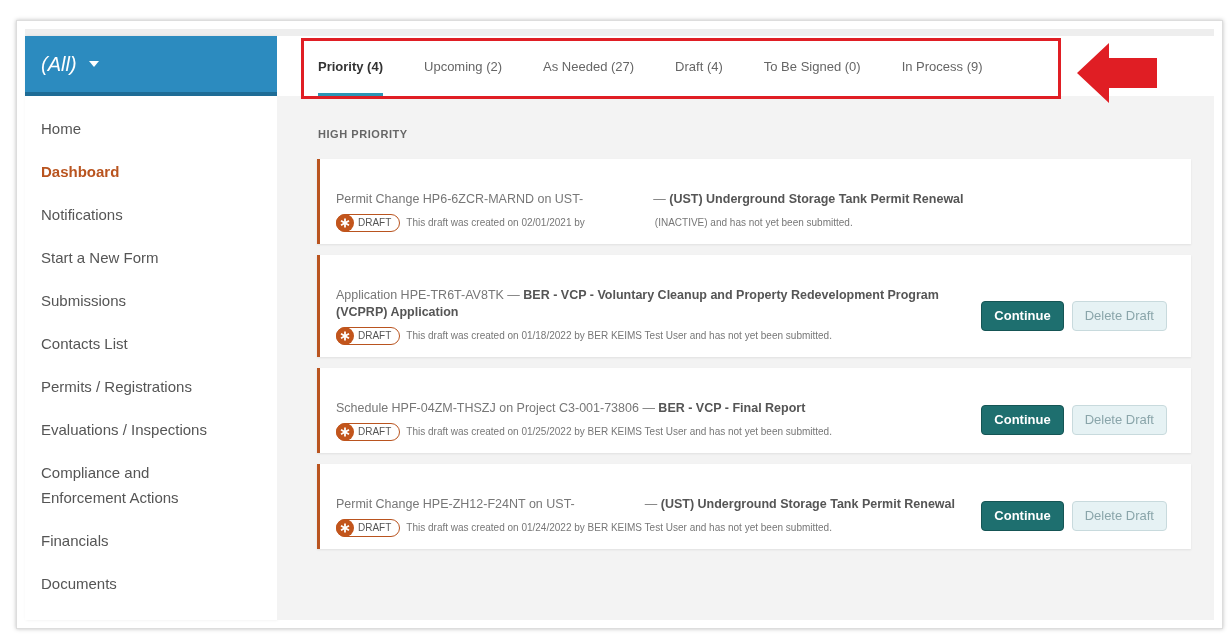 The height and width of the screenshot is (641, 1231). What do you see at coordinates (589, 66) in the screenshot?
I see `tab: As Needed (27)` at bounding box center [589, 66].